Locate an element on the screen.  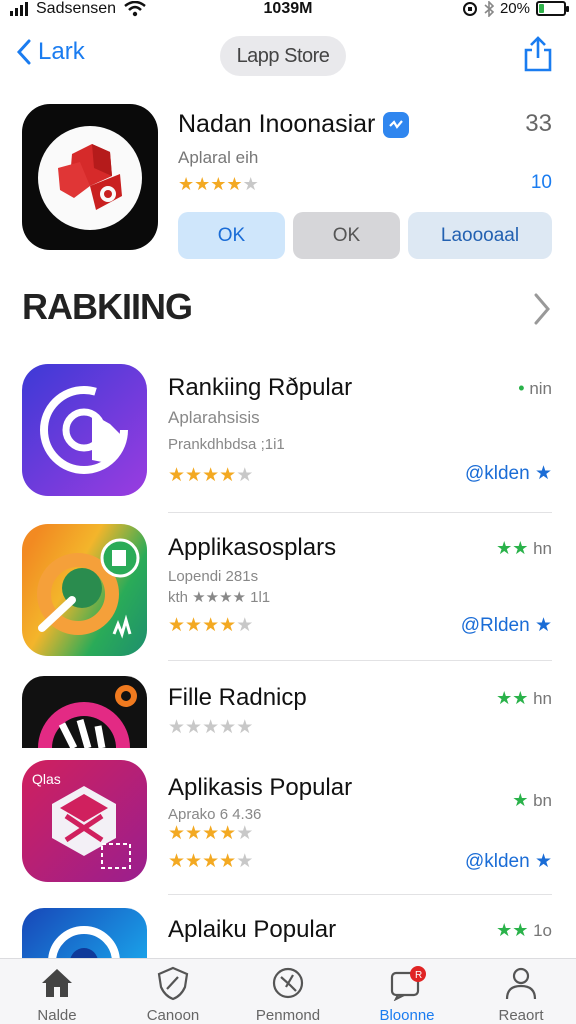
navigation-bar: Lark Lapp Store is located at coordinates (288, 57).